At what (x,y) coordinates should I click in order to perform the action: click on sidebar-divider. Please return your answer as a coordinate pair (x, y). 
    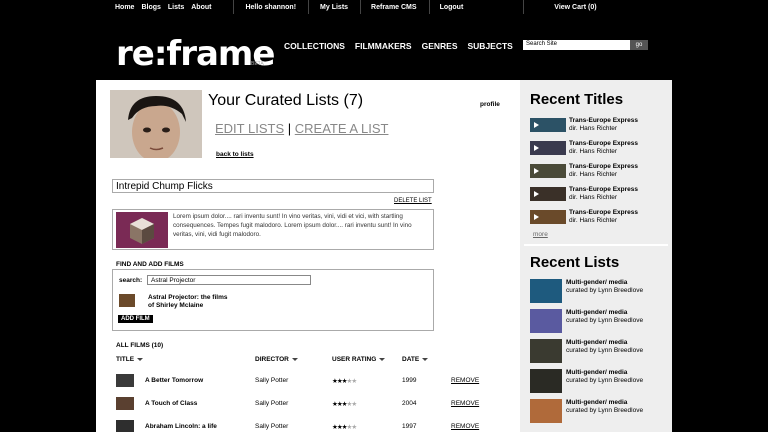
    Looking at the image, I should click on (596, 245).